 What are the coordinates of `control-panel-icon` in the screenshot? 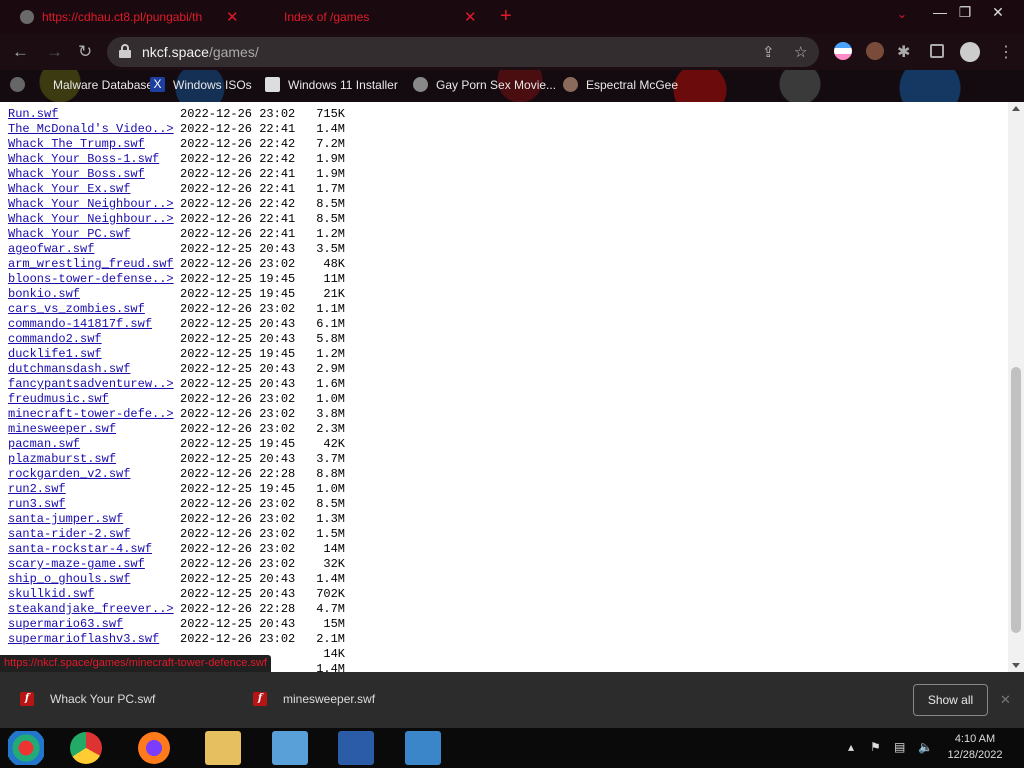 It's located at (356, 748).